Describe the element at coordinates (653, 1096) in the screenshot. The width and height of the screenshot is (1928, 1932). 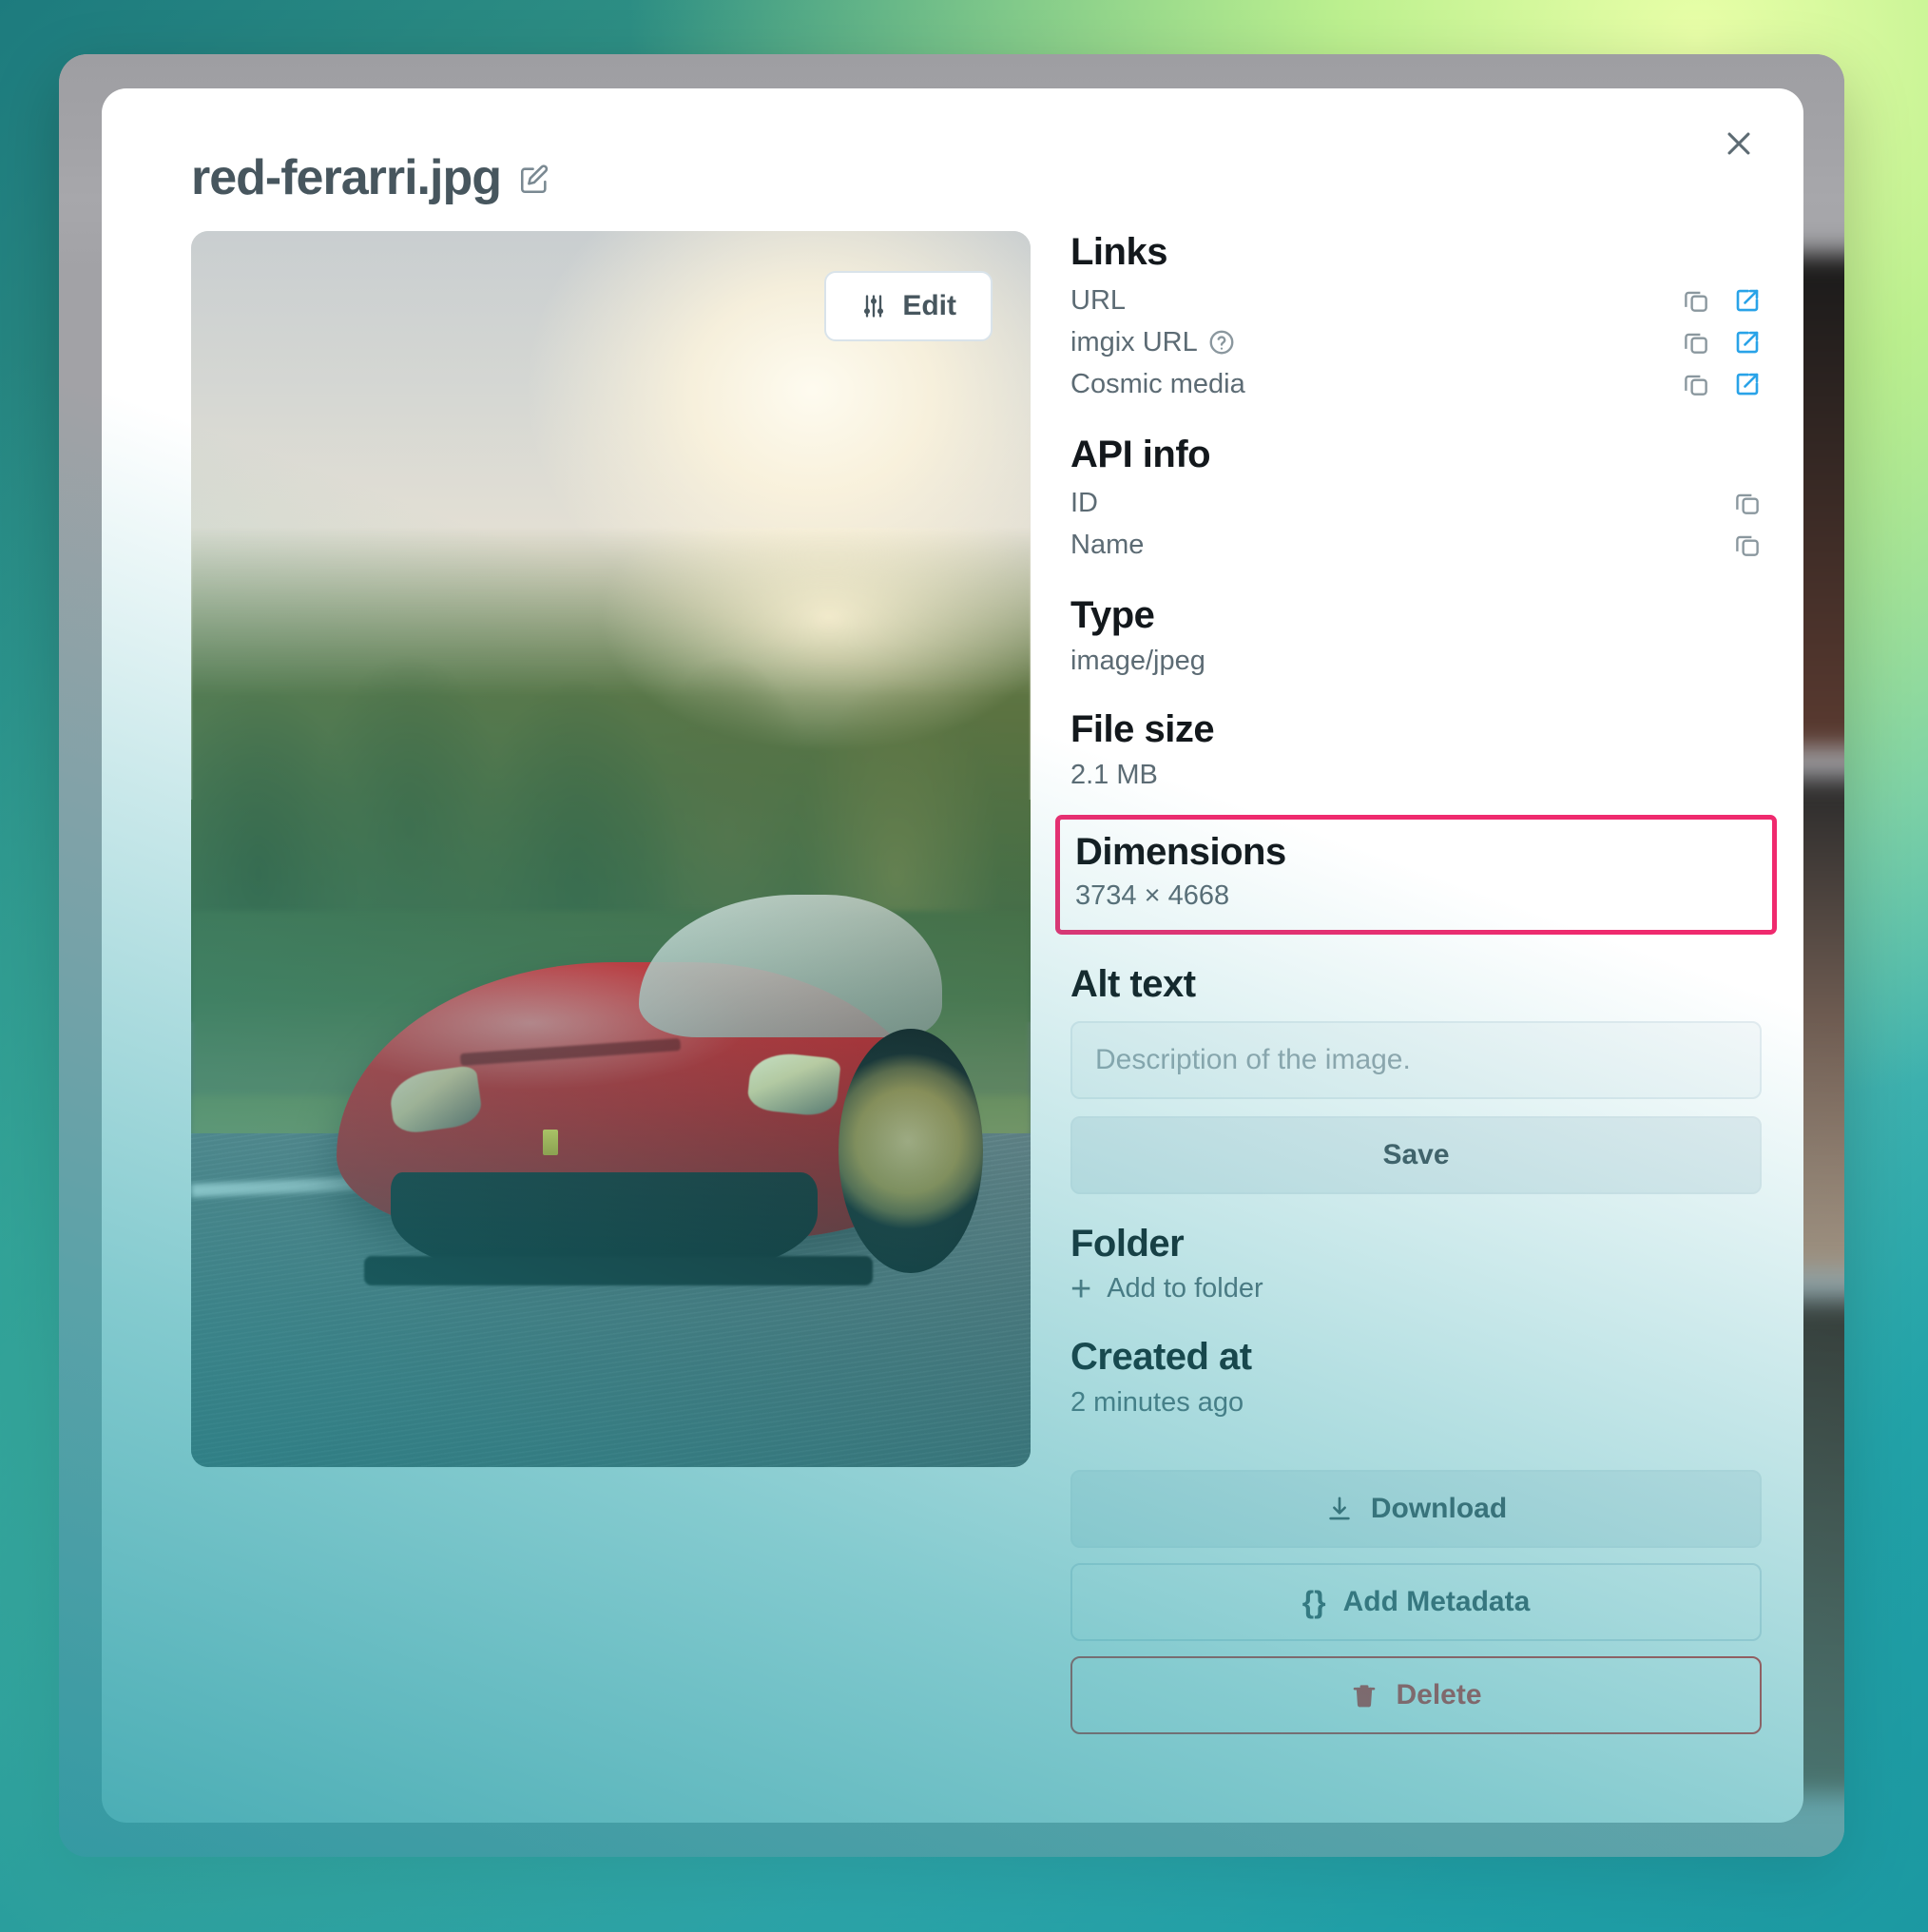
I see `photo-ferrari` at that location.